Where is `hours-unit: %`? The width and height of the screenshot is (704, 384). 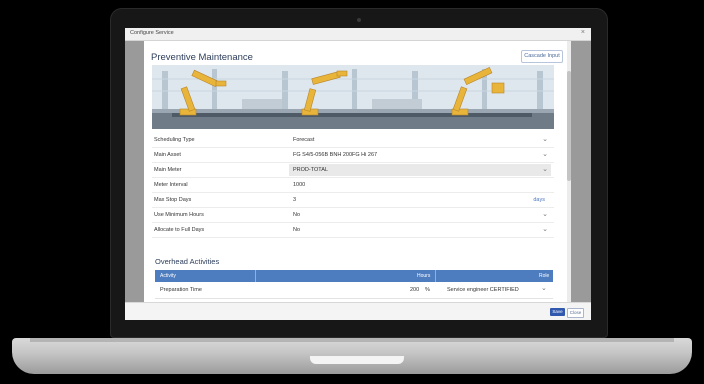 hours-unit: % is located at coordinates (427, 290).